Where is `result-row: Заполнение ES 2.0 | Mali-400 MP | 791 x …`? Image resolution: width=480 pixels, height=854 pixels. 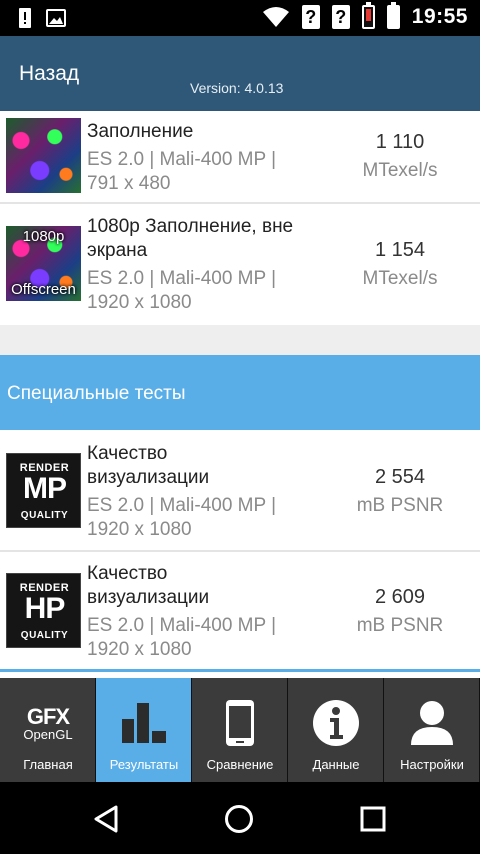
result-row: Заполнение ES 2.0 | Mali-400 MP | 791 x … is located at coordinates (240, 157).